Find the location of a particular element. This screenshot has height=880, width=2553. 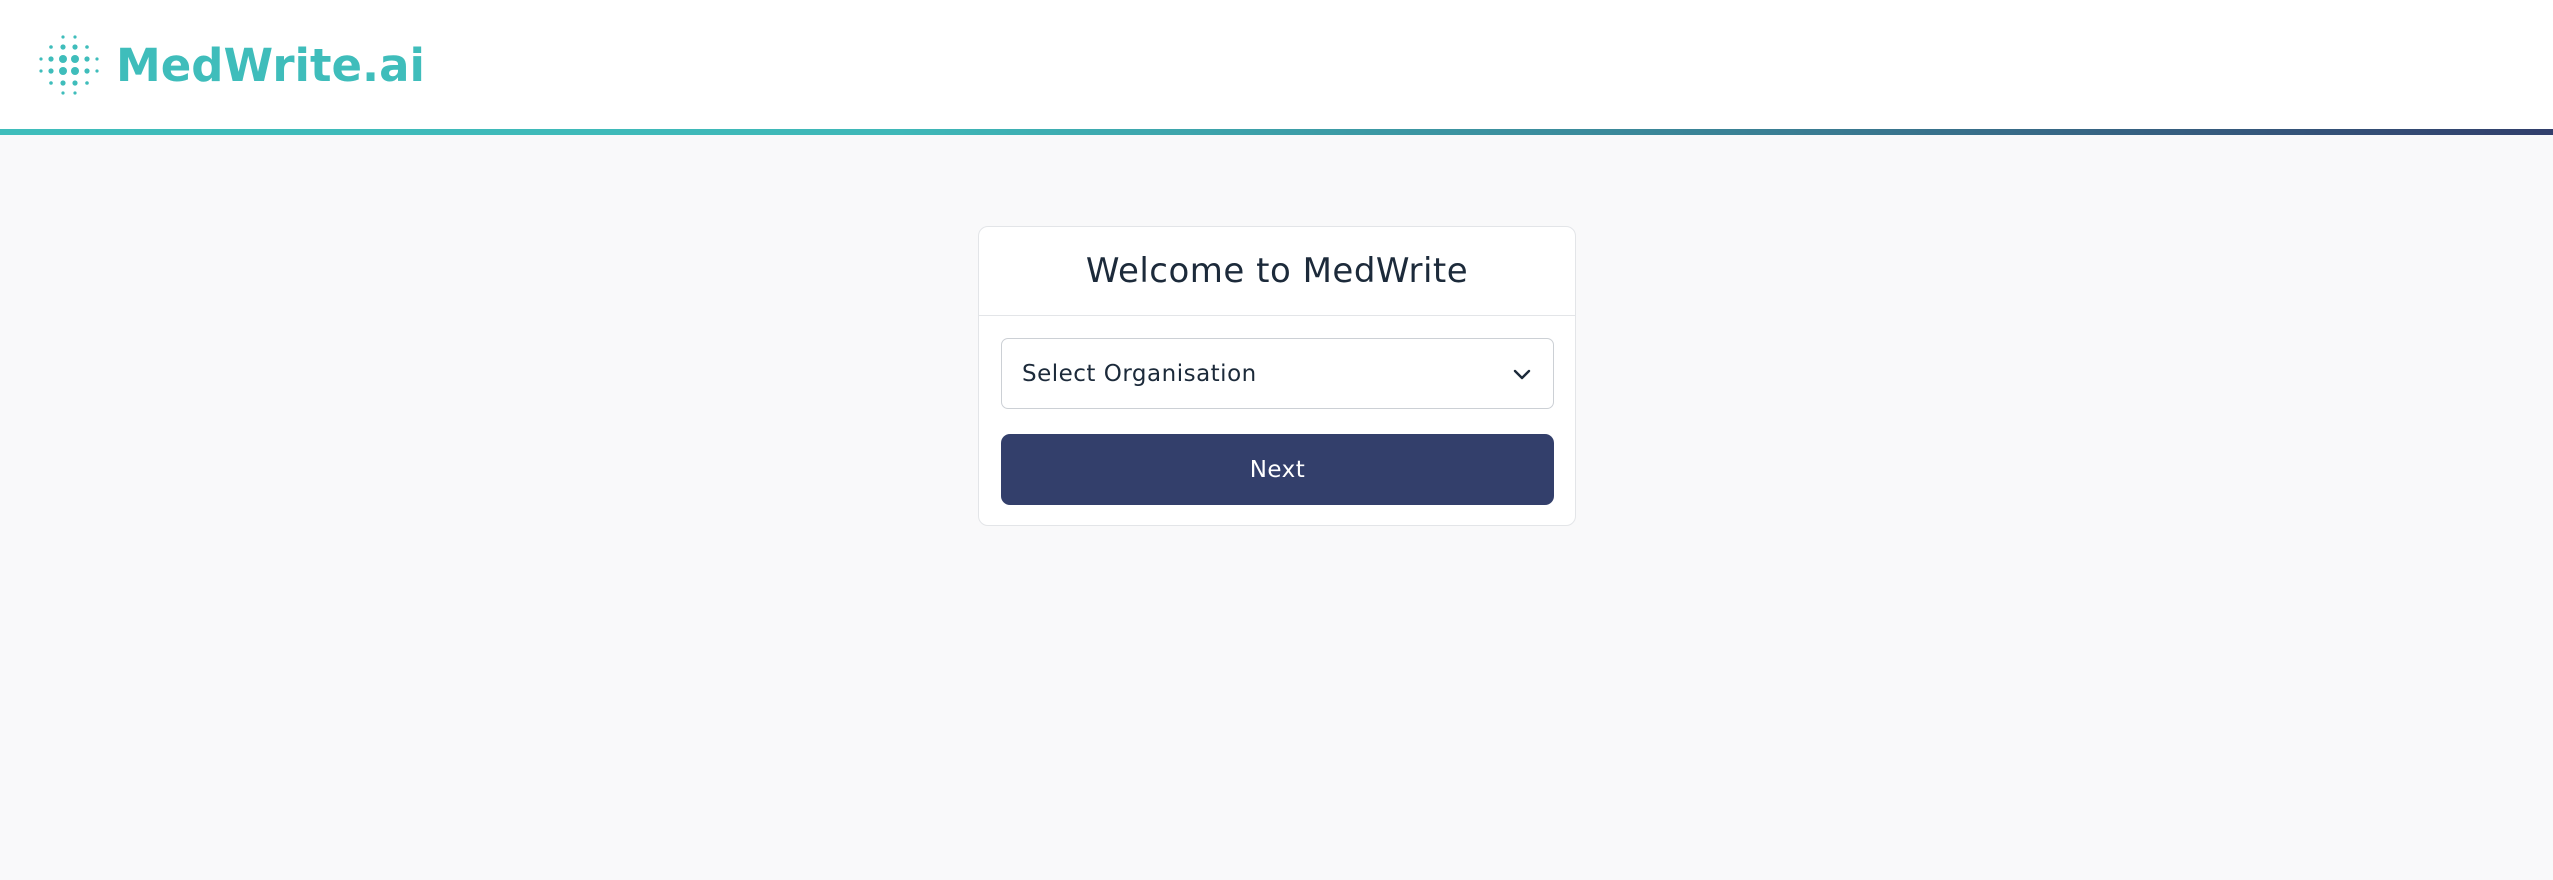

logo: MedWrite.ai is located at coordinates (230, 65).